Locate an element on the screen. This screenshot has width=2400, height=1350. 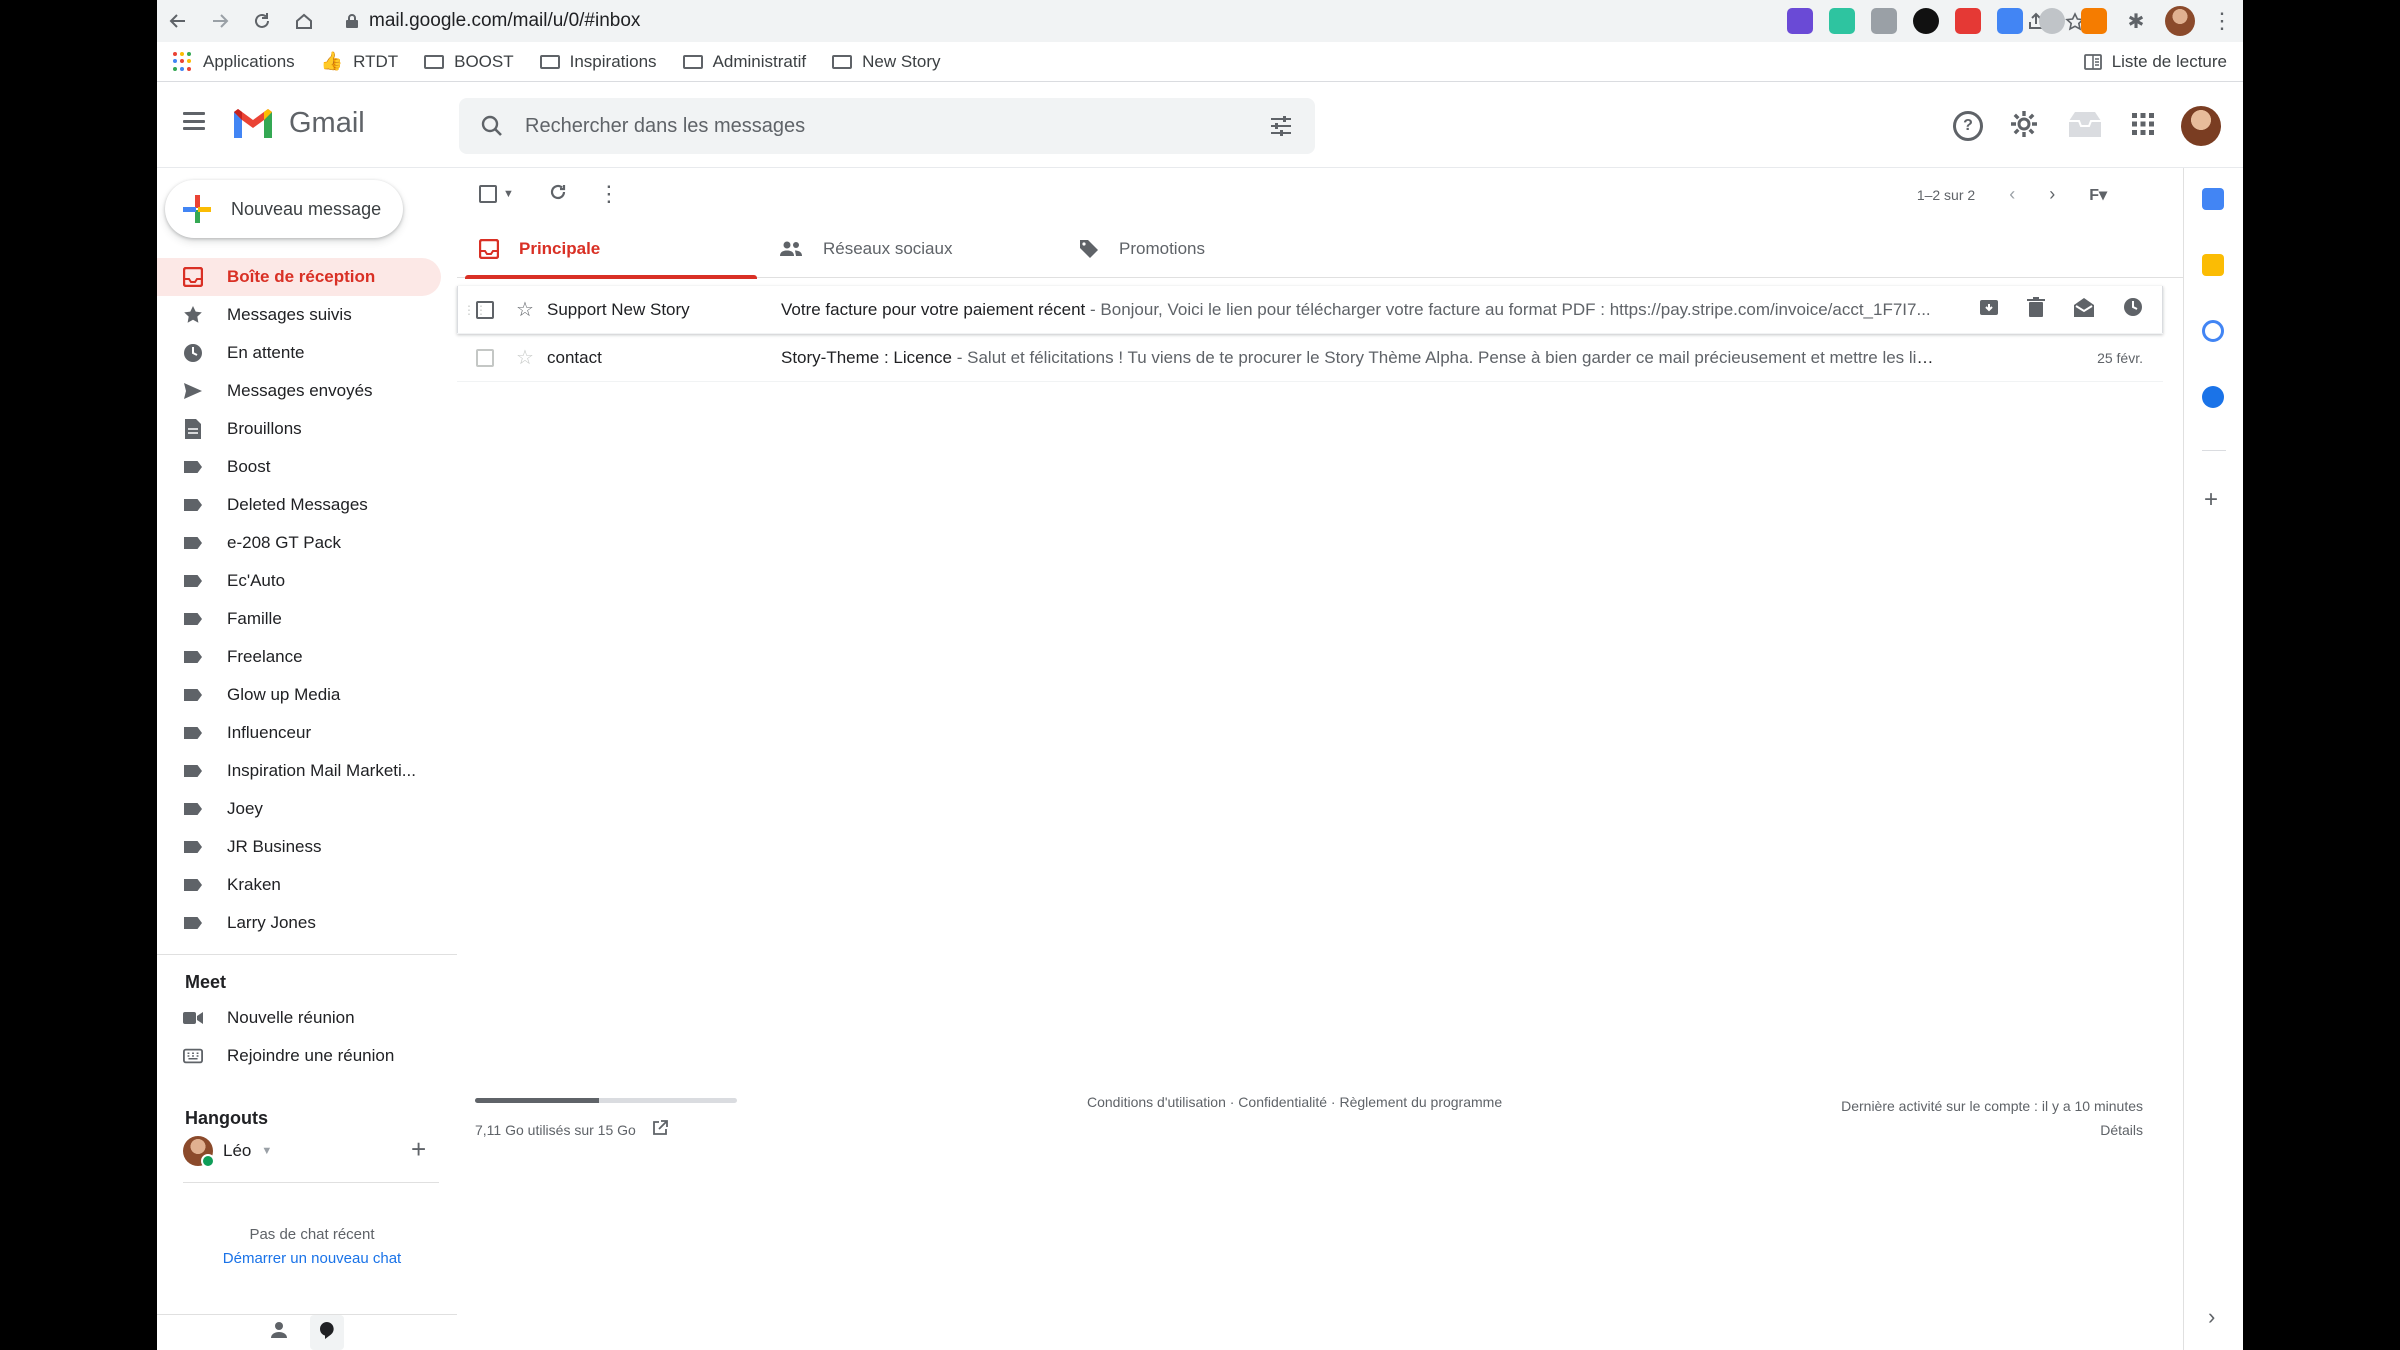
next-page-icon: › is located at coordinates (2052, 194).